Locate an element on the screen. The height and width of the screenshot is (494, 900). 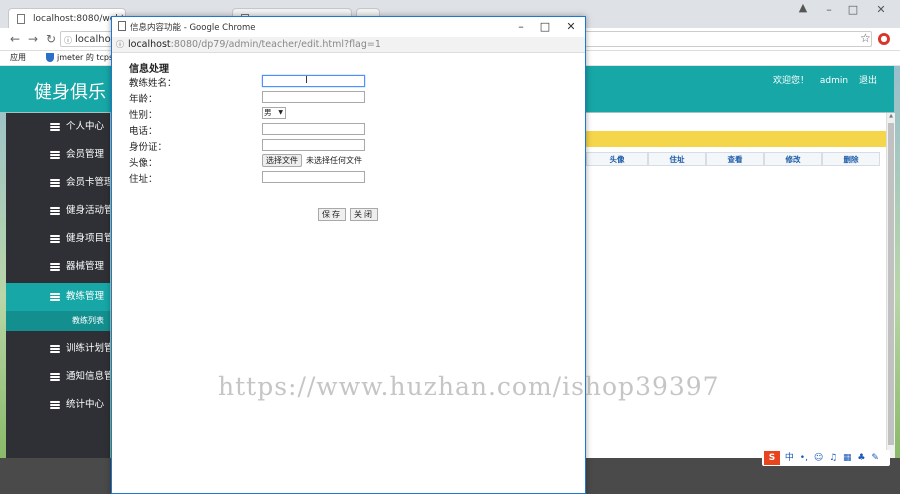
bookmark-label: jmeter 的 tcpsa is located at coordinates (88, 57).